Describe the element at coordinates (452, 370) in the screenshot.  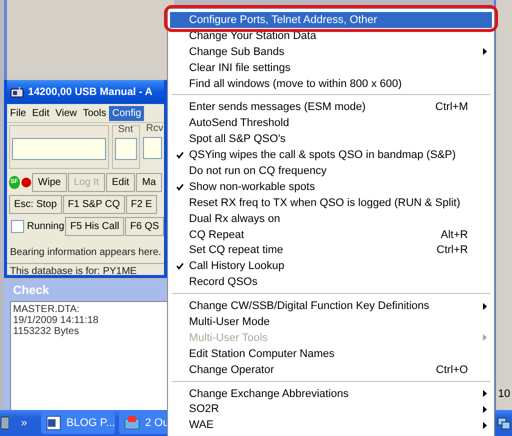
I see `shortcut-text: Ctrl+O` at that location.